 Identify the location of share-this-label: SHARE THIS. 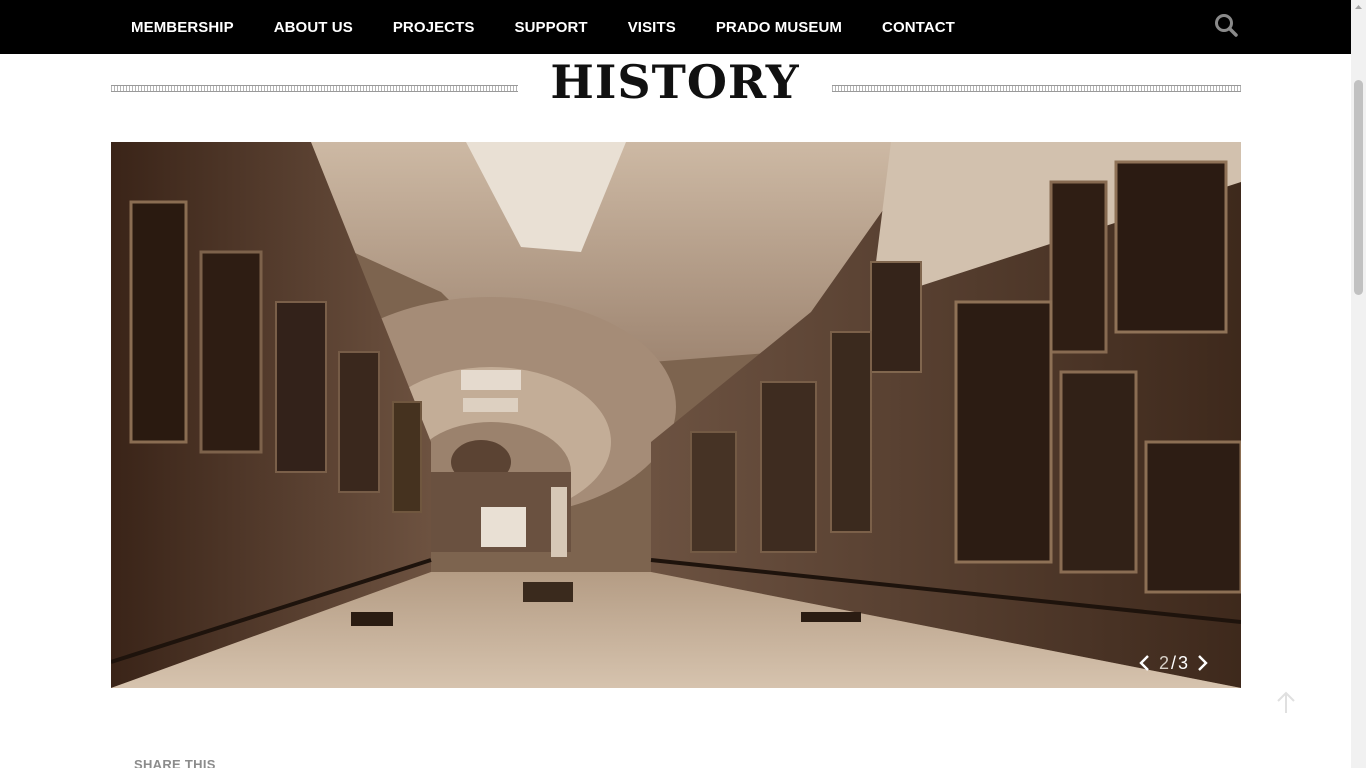
(175, 762).